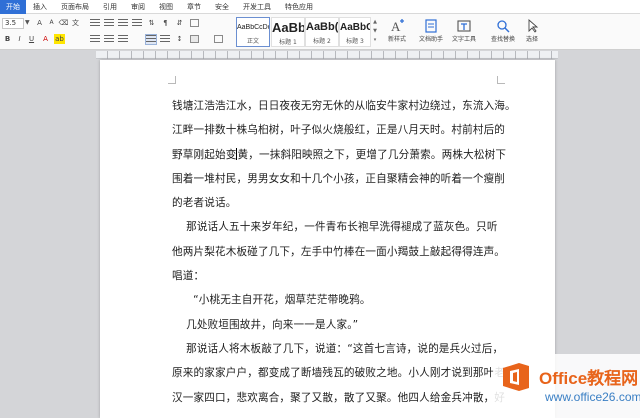 This screenshot has height=418, width=640. What do you see at coordinates (347, 300) in the screenshot?
I see `text-line: “小桃无主自开花，烟草茫茫带晚鸦。` at bounding box center [347, 300].